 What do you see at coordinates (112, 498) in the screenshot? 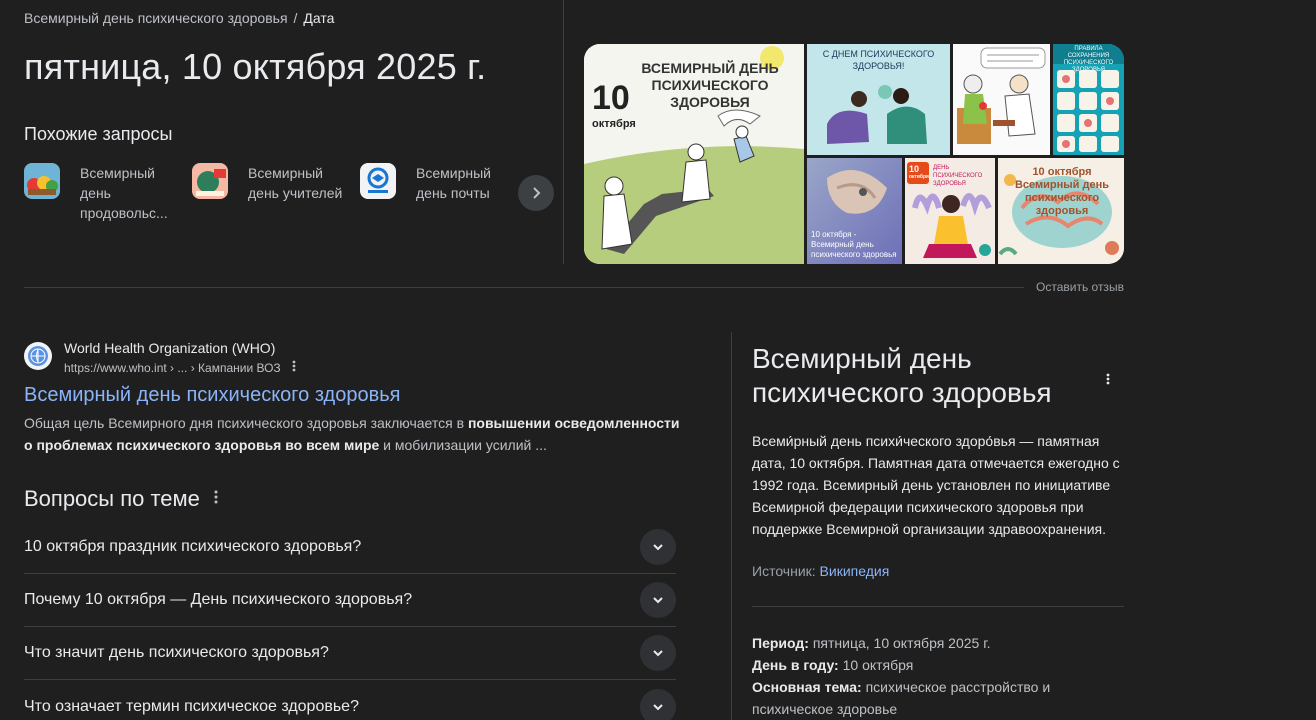
I see `paa-title: Вопросы по теме` at bounding box center [112, 498].